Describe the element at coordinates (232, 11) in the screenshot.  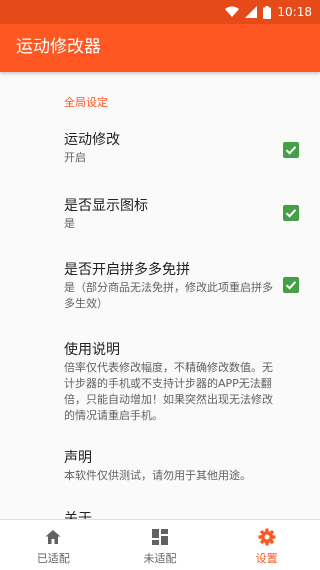
I see `wifi-icon` at that location.